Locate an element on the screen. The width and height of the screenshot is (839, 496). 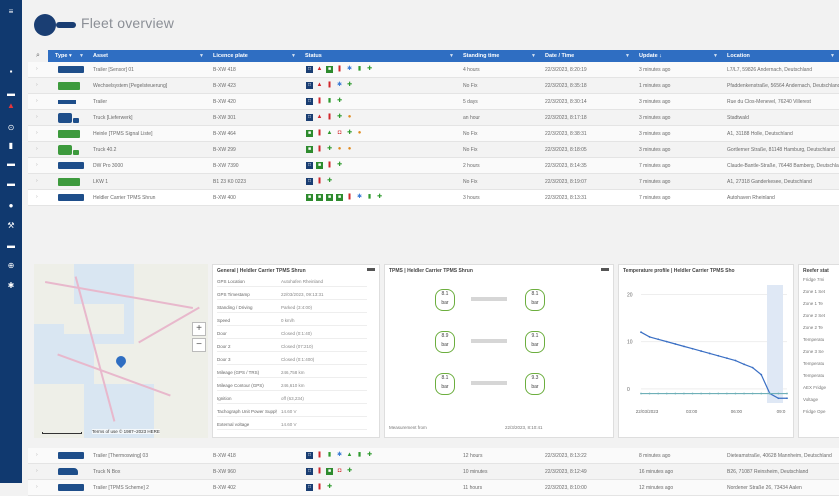
menu-icon: ≡ is located at coordinates (11, 12).